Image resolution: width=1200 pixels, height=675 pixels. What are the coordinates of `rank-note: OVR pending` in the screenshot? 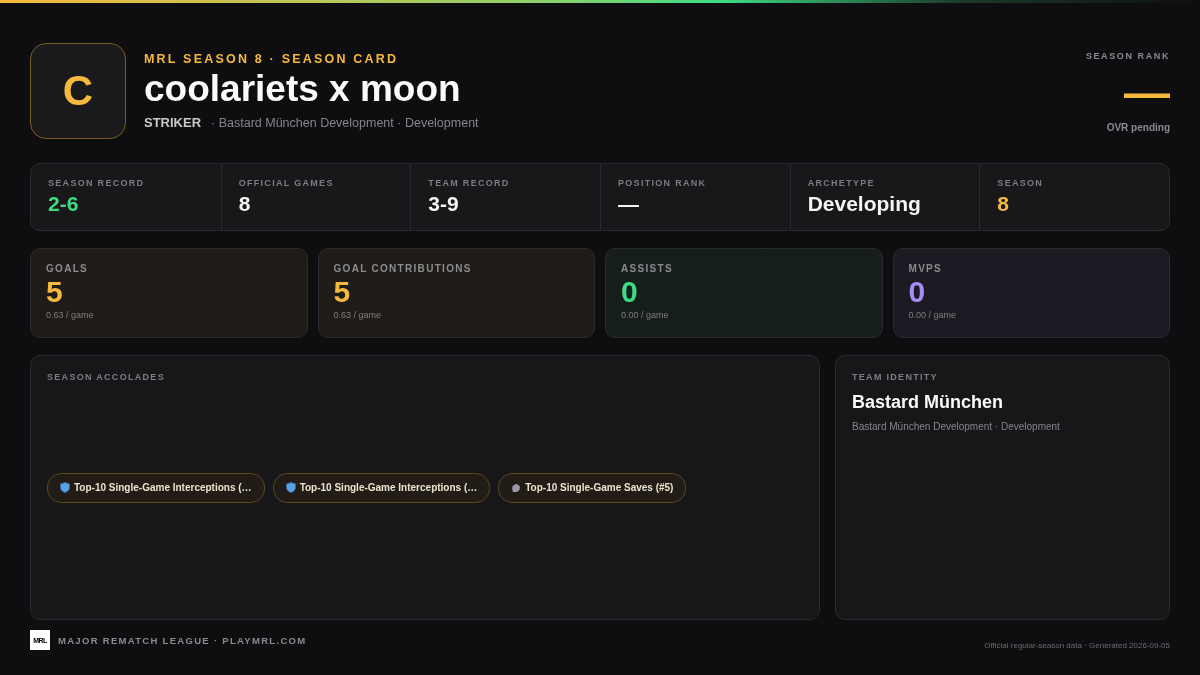 It's located at (1138, 127).